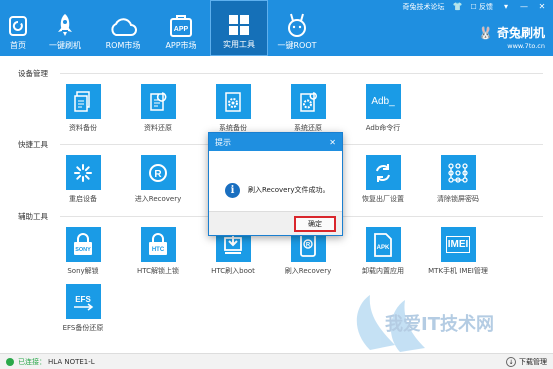 The height and width of the screenshot is (369, 553). I want to click on nav-app-label: APP市场, so click(181, 45).